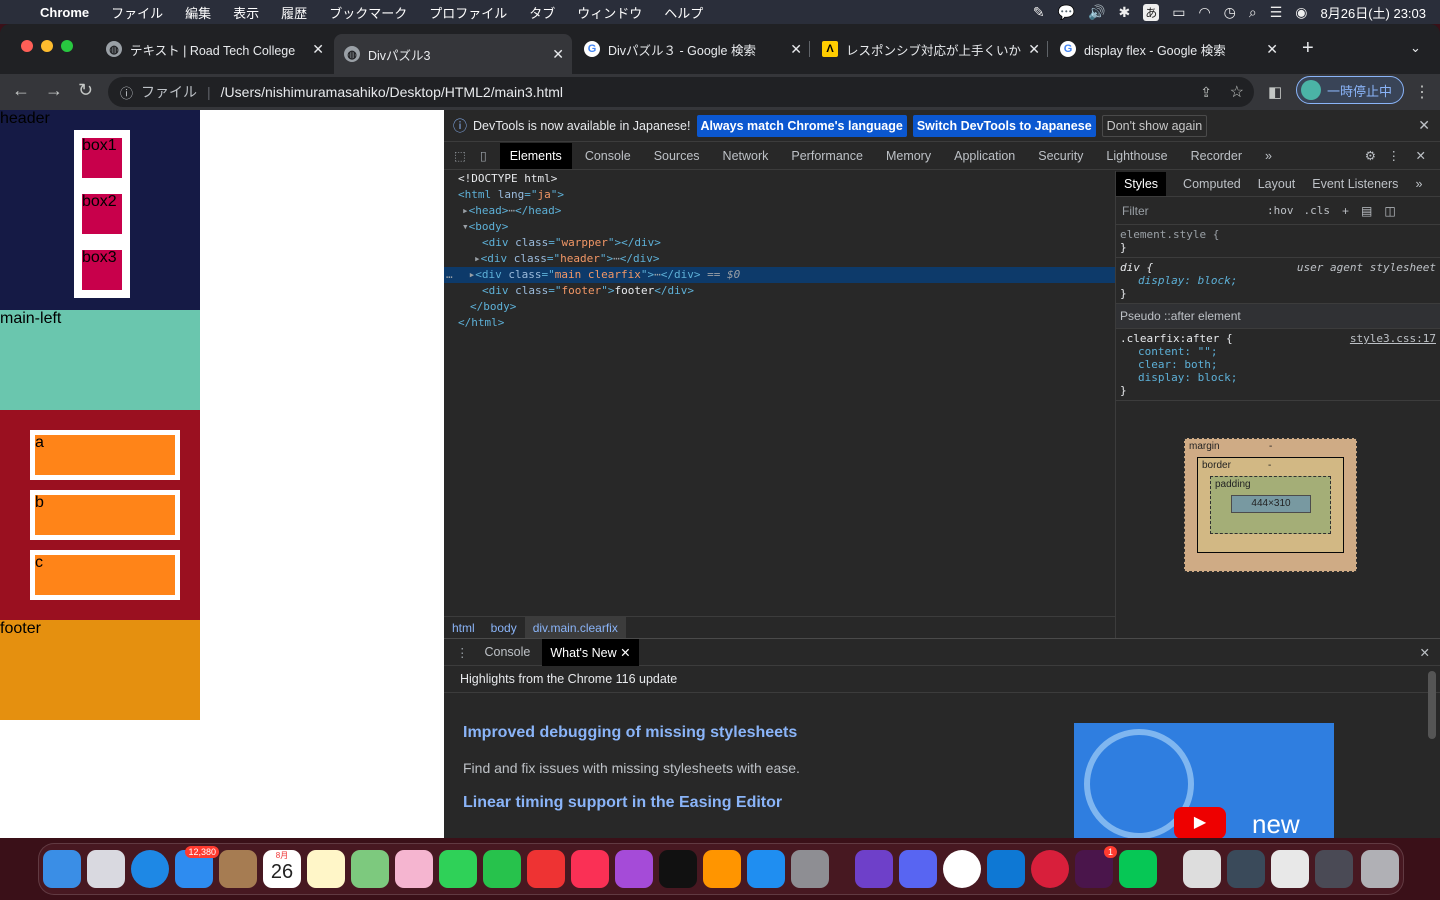  Describe the element at coordinates (502, 869) in the screenshot. I see `facetime-icon` at that location.